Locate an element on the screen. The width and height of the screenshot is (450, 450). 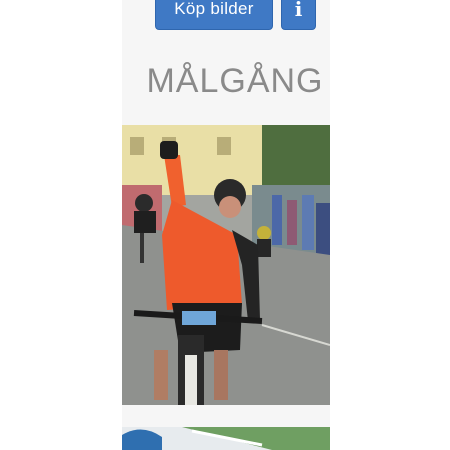
next-photo is located at coordinates (226, 438).